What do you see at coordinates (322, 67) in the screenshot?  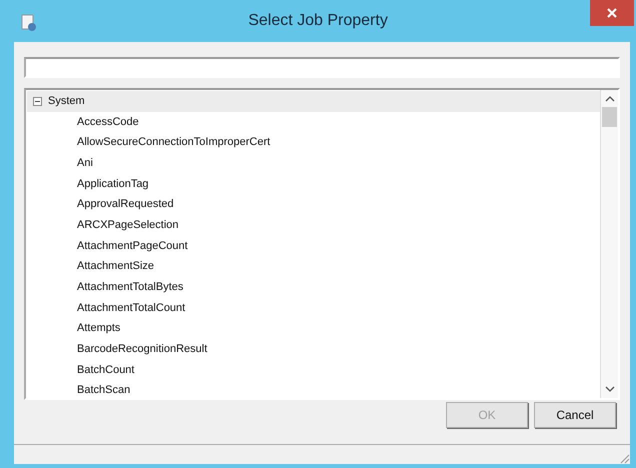 I see `search-field` at bounding box center [322, 67].